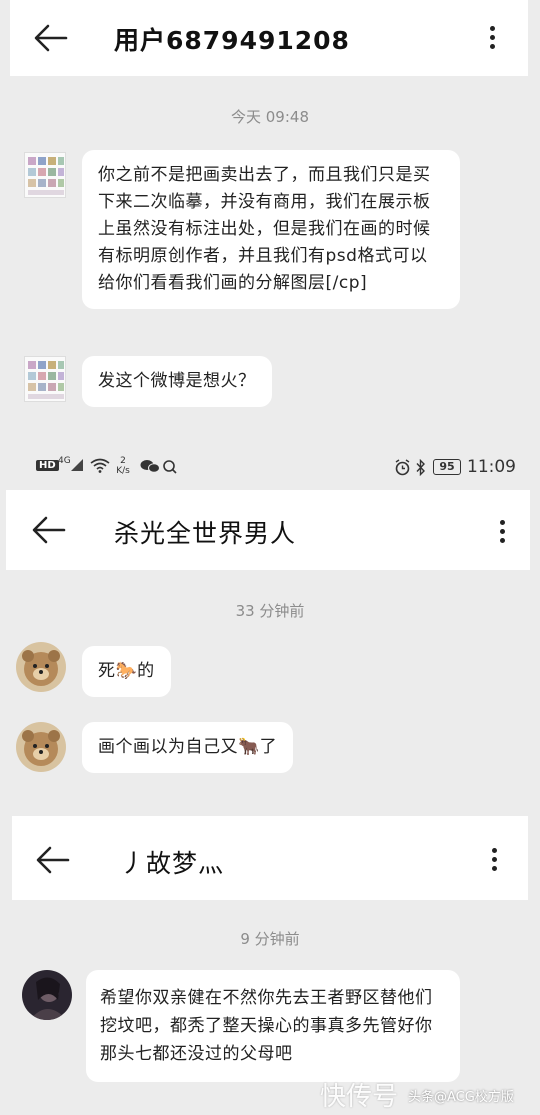  I want to click on chat-header: 用户6879491208, so click(269, 38).